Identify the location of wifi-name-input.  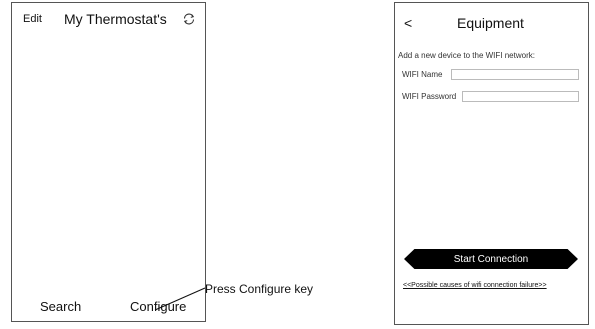
(515, 74).